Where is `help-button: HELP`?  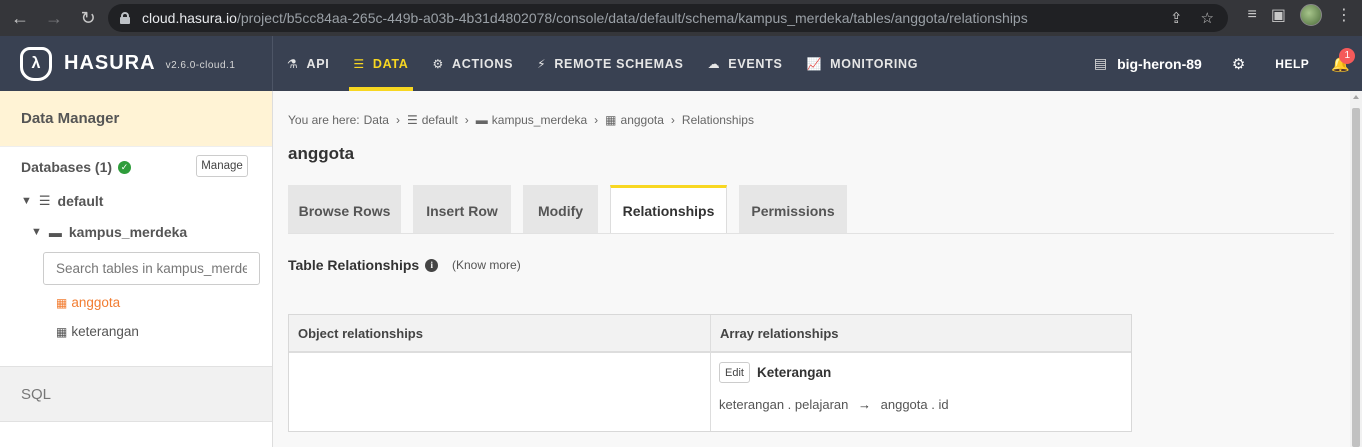 help-button: HELP is located at coordinates (1292, 64).